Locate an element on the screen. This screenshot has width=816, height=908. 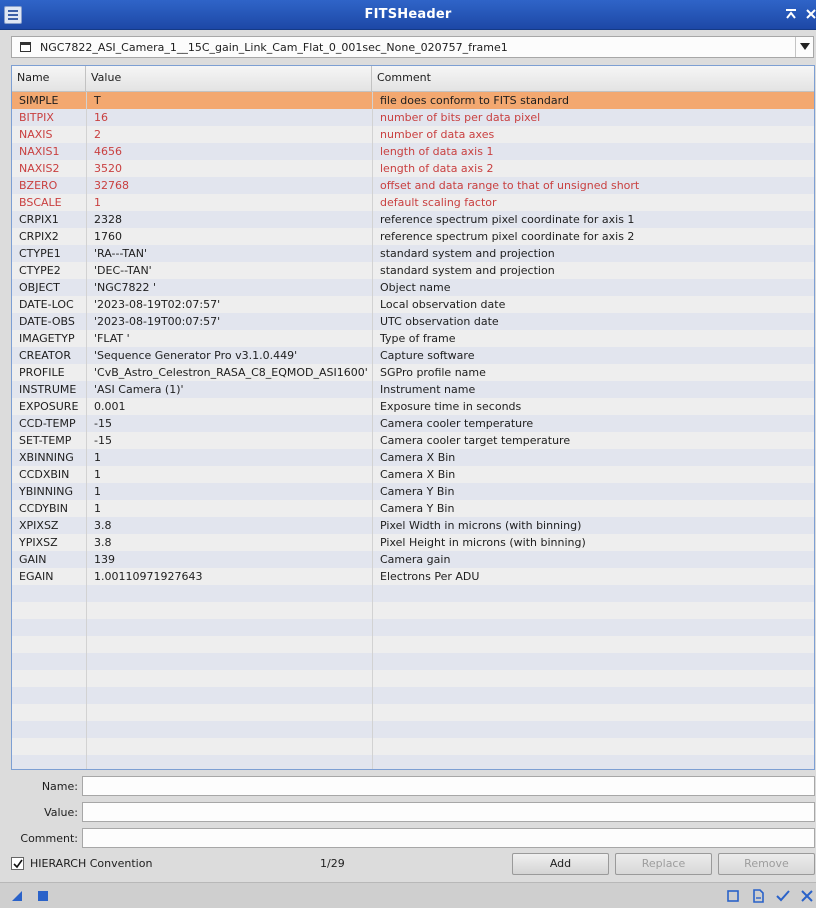
dropdown-arrow-button is located at coordinates (804, 47).